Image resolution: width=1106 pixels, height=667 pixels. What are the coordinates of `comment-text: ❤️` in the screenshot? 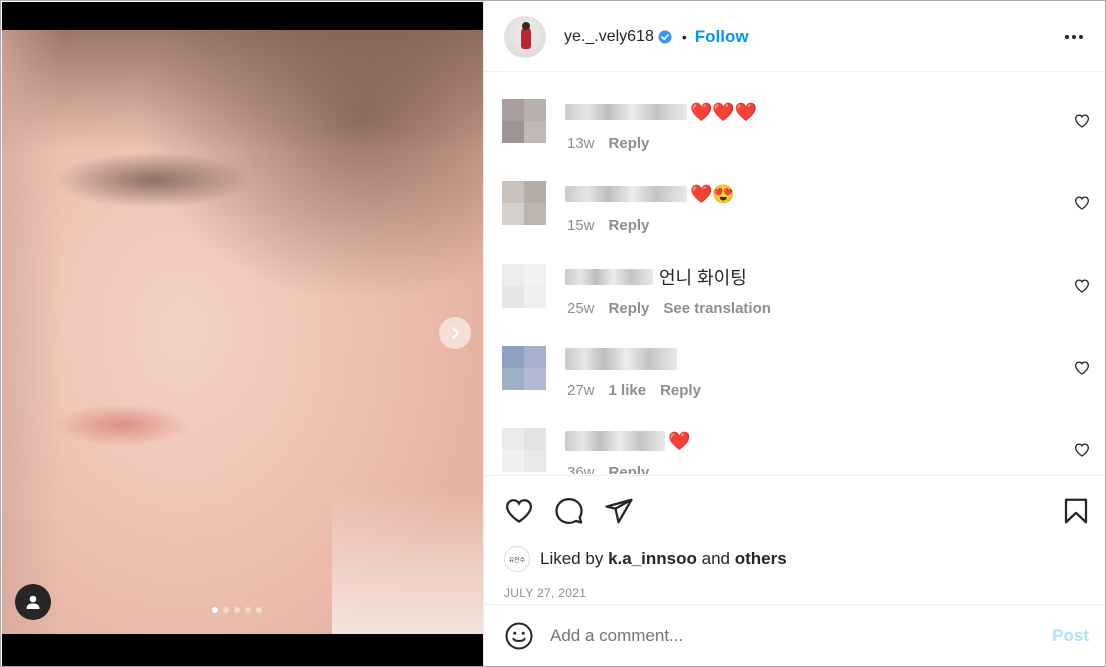 It's located at (627, 441).